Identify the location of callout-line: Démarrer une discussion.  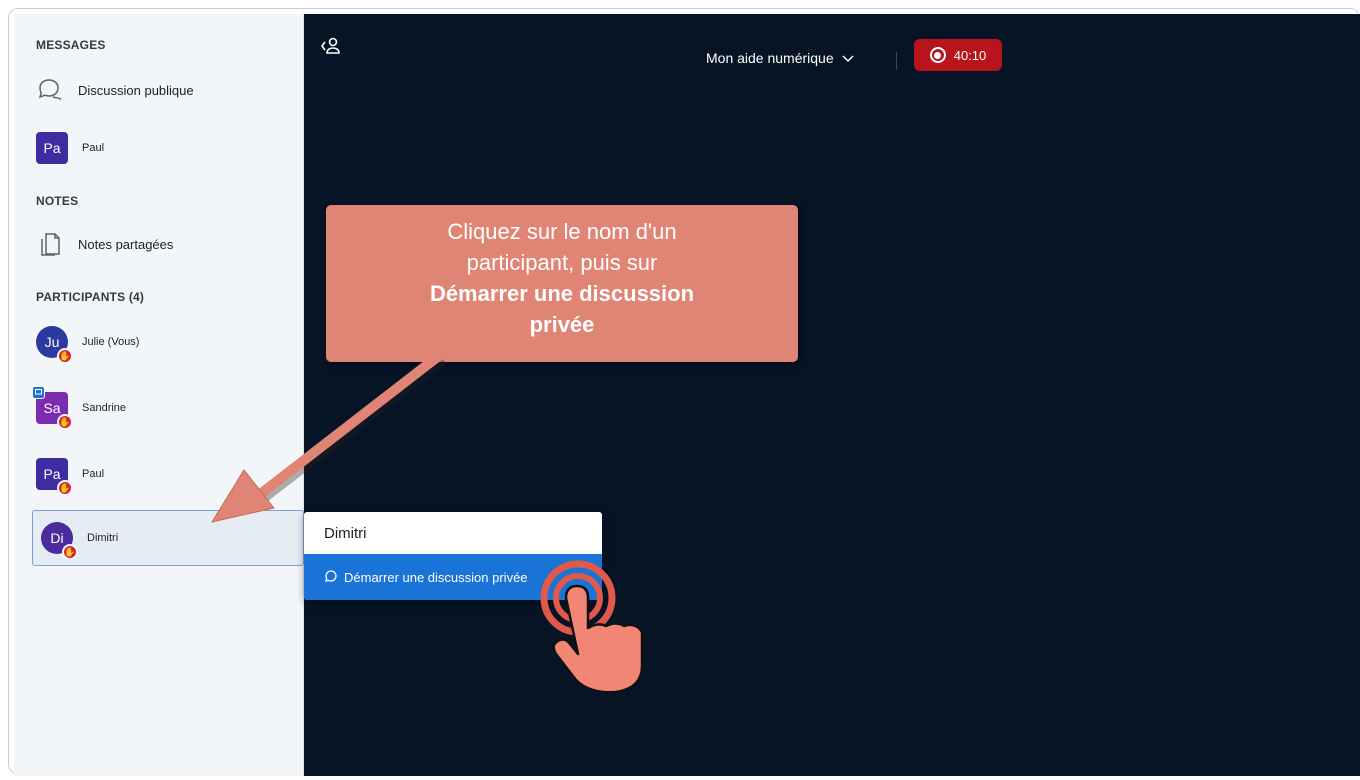
(562, 293).